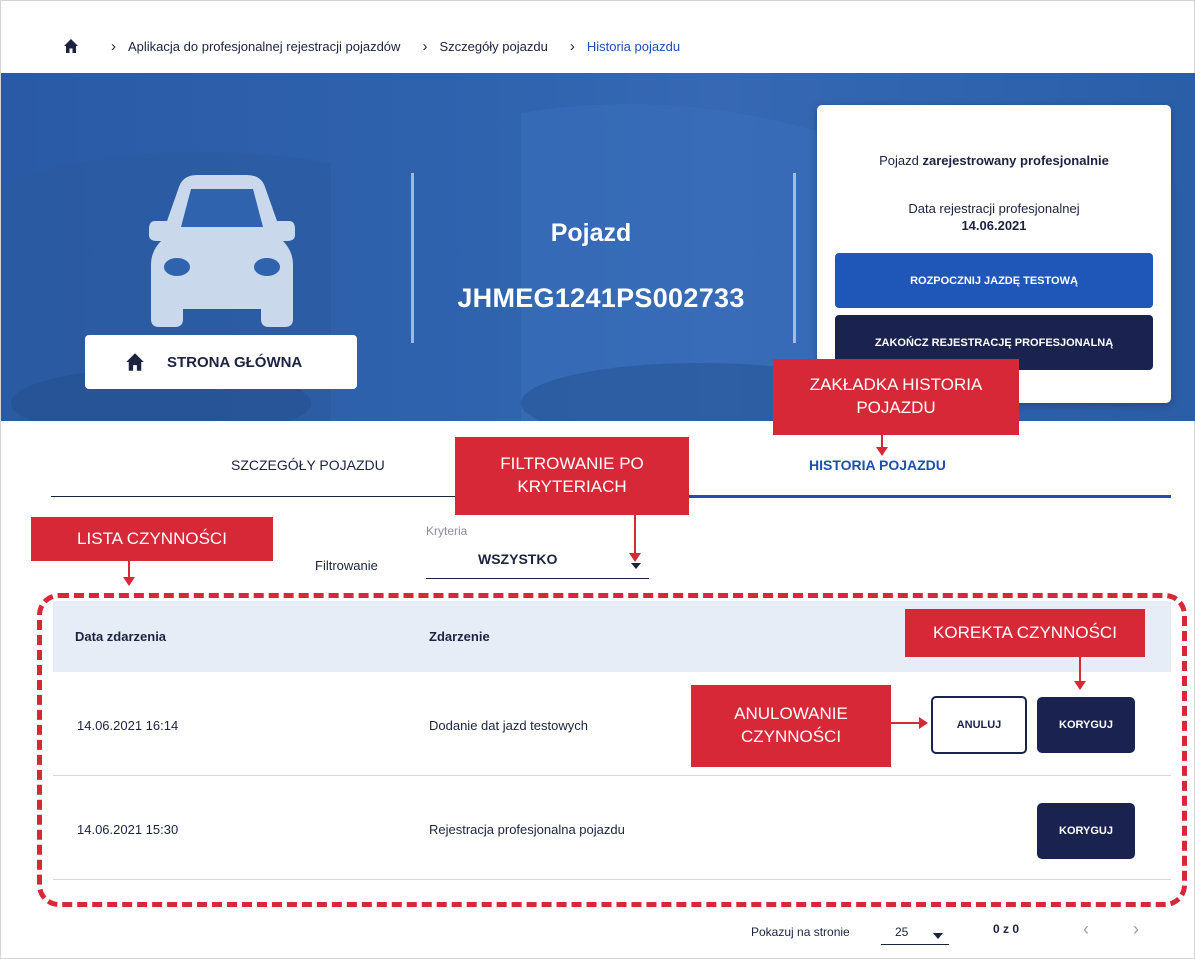 This screenshot has width=1195, height=959. What do you see at coordinates (633, 46) in the screenshot?
I see `breadcrumb-item-history: Historia pojazdu` at bounding box center [633, 46].